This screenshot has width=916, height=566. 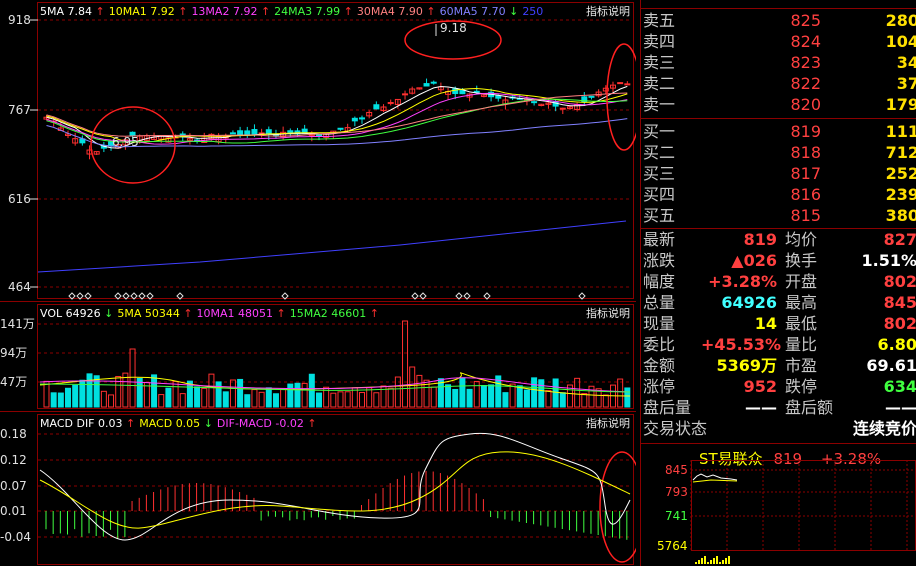 What do you see at coordinates (72, 11) in the screenshot?
I see `legend-item: 5MA 7.84 ↑` at bounding box center [72, 11].